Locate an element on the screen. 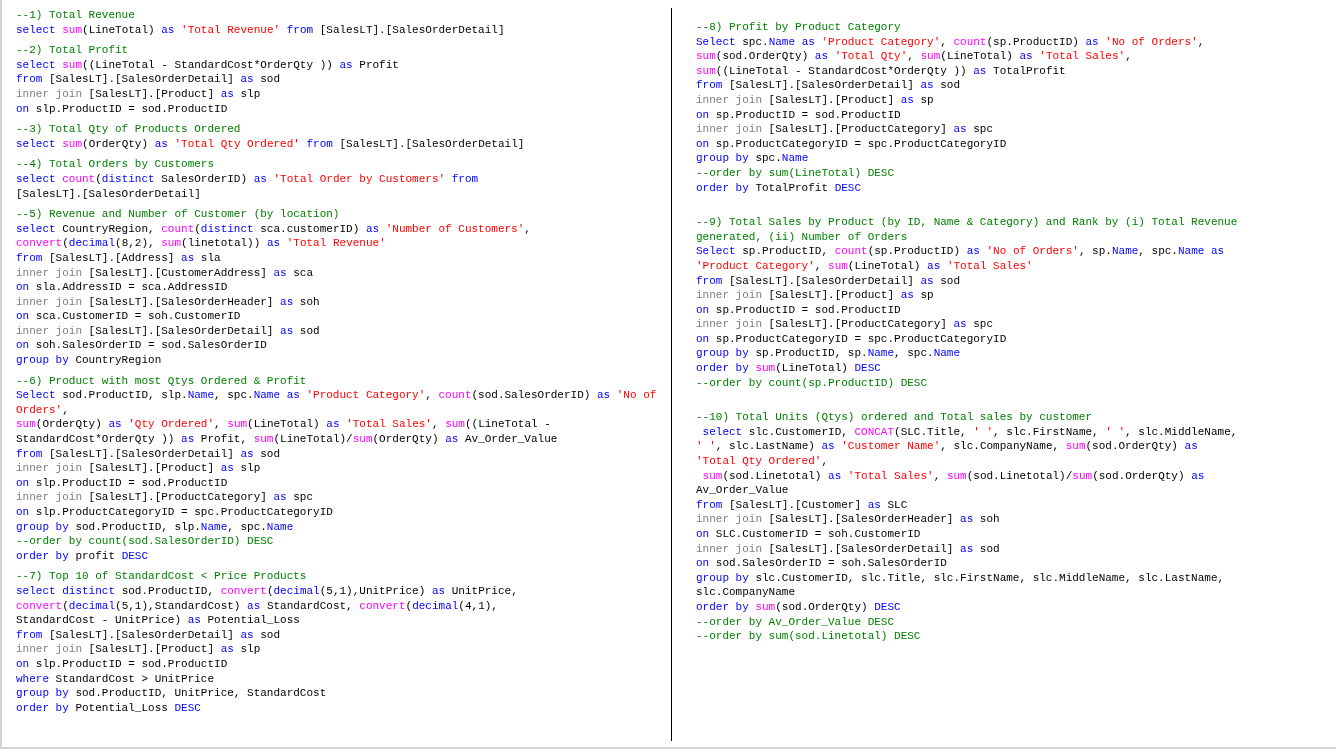  code-line: order by TotalProfit DESC is located at coordinates (779, 188).